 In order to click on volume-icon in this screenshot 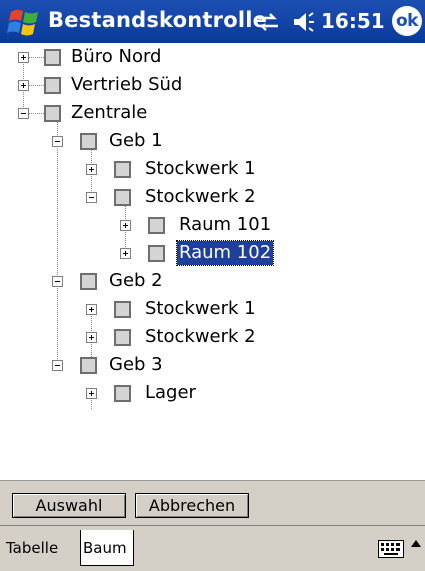, I will do `click(303, 22)`.